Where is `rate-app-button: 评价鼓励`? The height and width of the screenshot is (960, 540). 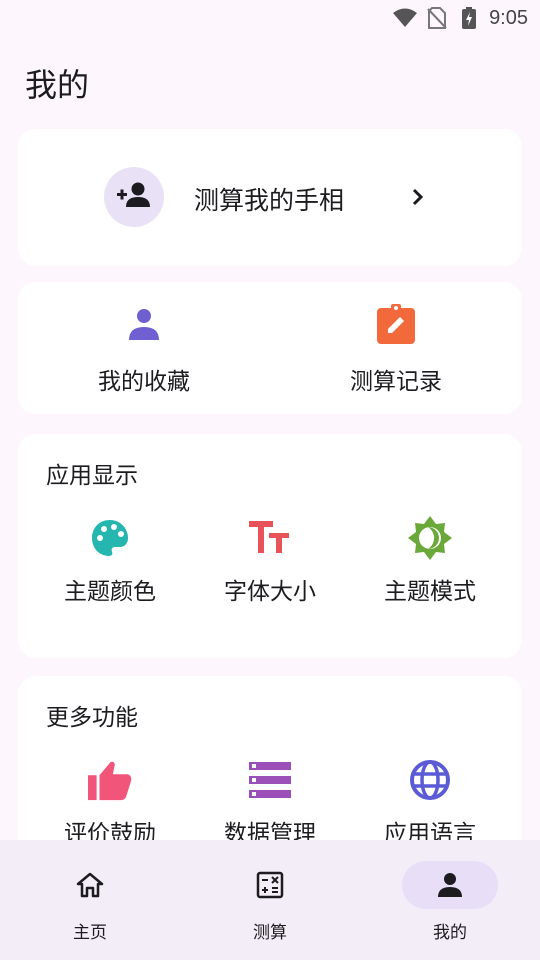
rate-app-button: 评价鼓励 is located at coordinates (110, 799).